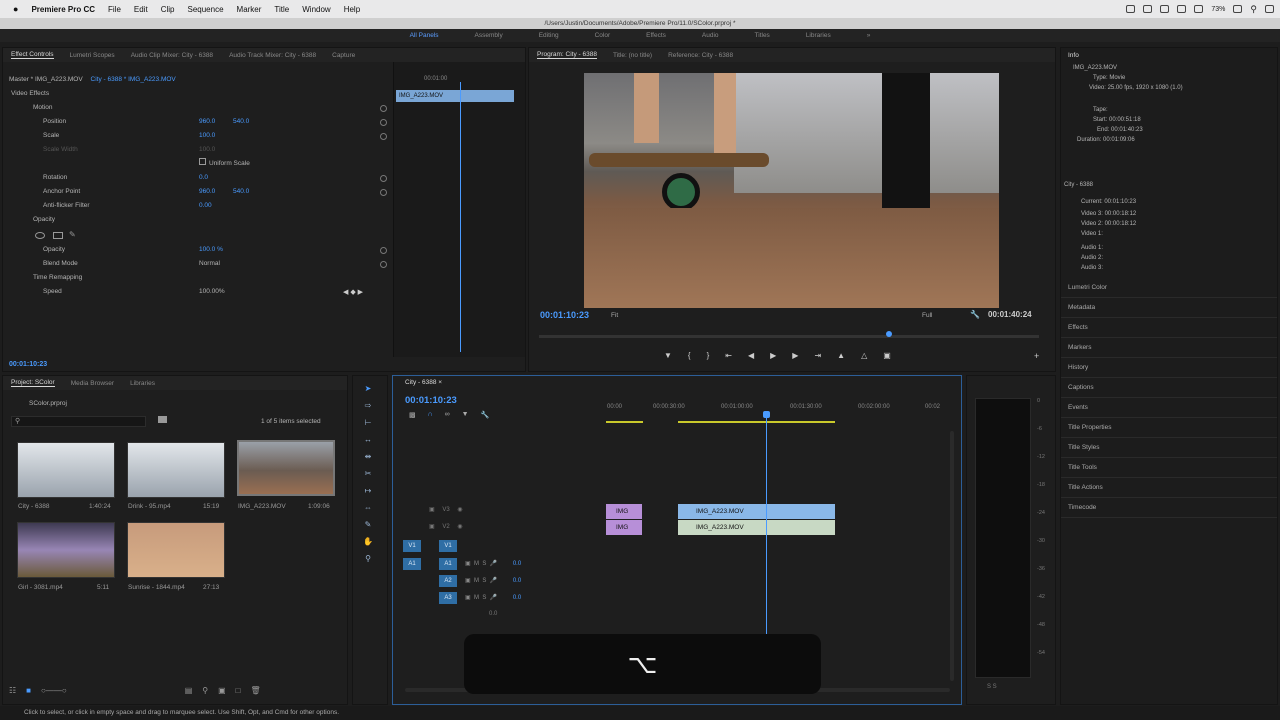  I want to click on mask-rectangle-icon, so click(58, 235).